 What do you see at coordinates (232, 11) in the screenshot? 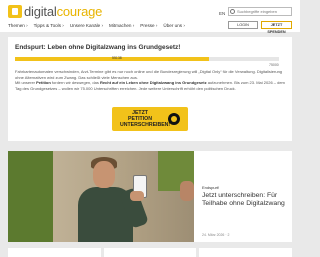
I see `search-icon` at bounding box center [232, 11].